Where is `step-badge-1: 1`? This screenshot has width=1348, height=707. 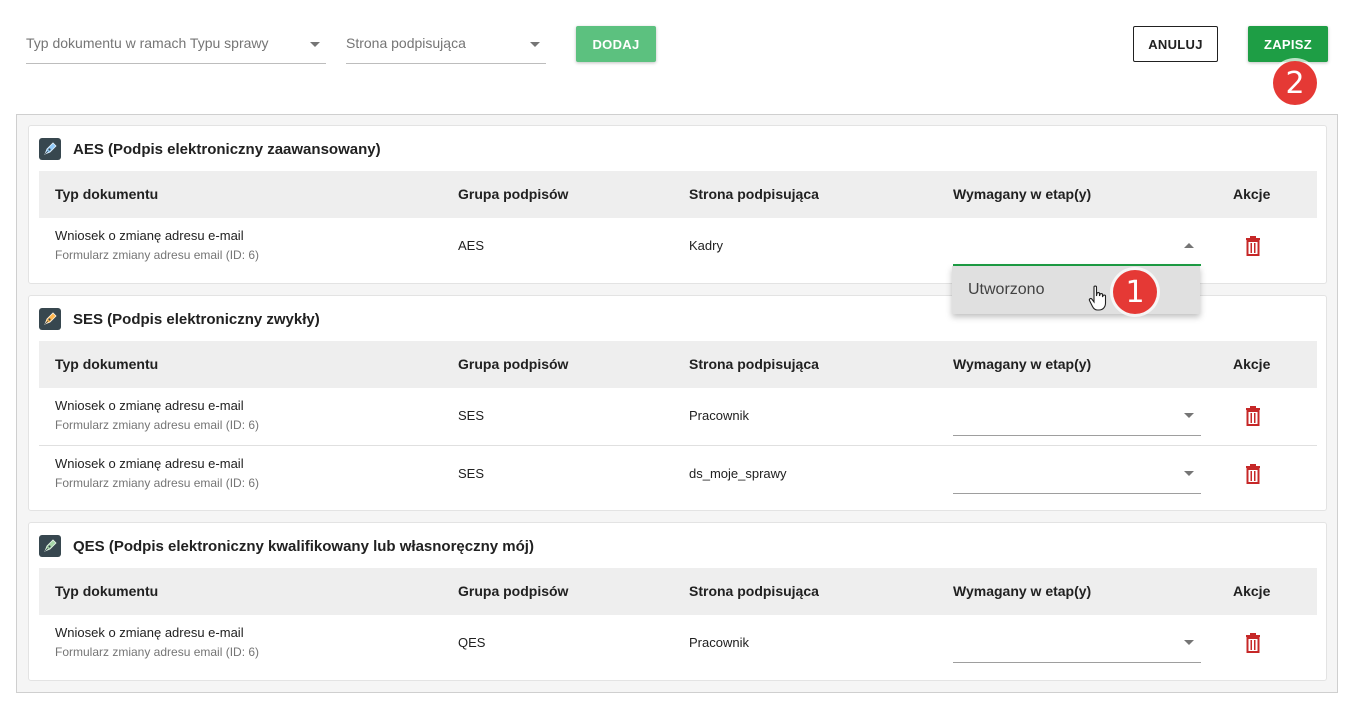
step-badge-1: 1 is located at coordinates (1135, 292).